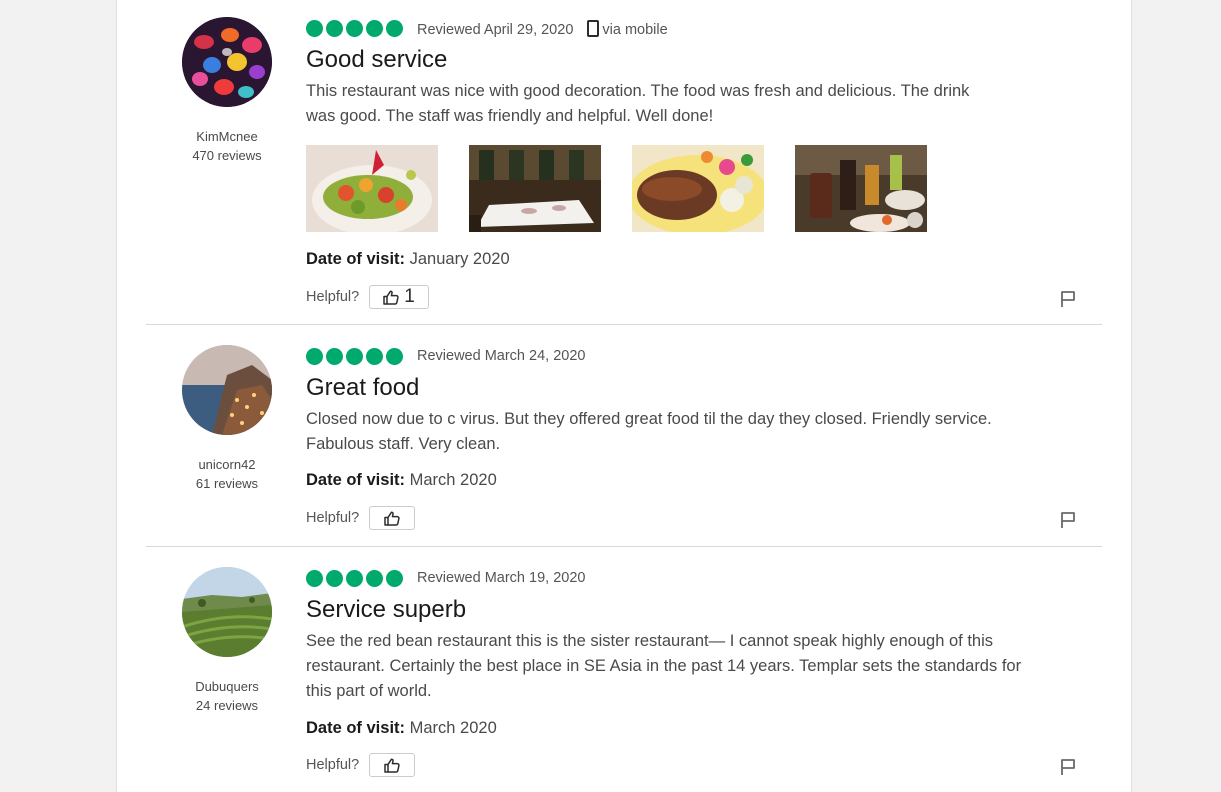 This screenshot has height=792, width=1221. Describe the element at coordinates (227, 483) in the screenshot. I see `review-count: 61 reviews` at that location.